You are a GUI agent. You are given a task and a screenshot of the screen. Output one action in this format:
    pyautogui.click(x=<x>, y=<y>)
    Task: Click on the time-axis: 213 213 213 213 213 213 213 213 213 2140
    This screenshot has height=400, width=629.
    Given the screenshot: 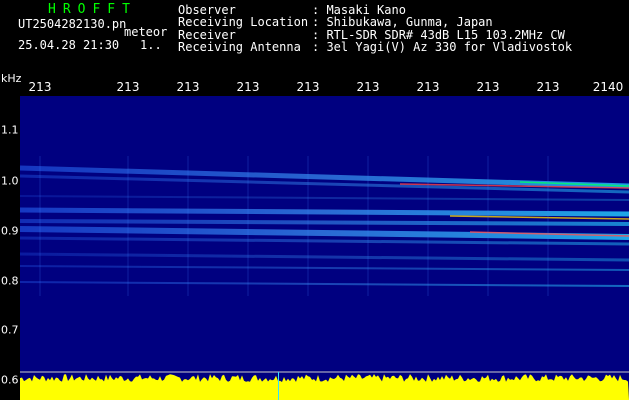 What is the action you would take?
    pyautogui.click(x=314, y=88)
    